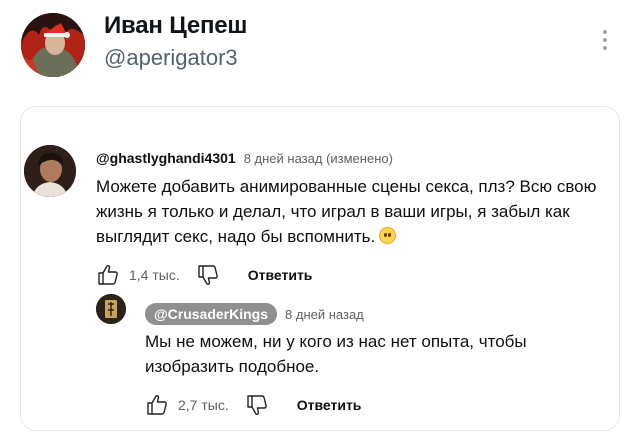 The width and height of the screenshot is (640, 447). Describe the element at coordinates (171, 58) in the screenshot. I see `author-handle: @aperigator3` at that location.